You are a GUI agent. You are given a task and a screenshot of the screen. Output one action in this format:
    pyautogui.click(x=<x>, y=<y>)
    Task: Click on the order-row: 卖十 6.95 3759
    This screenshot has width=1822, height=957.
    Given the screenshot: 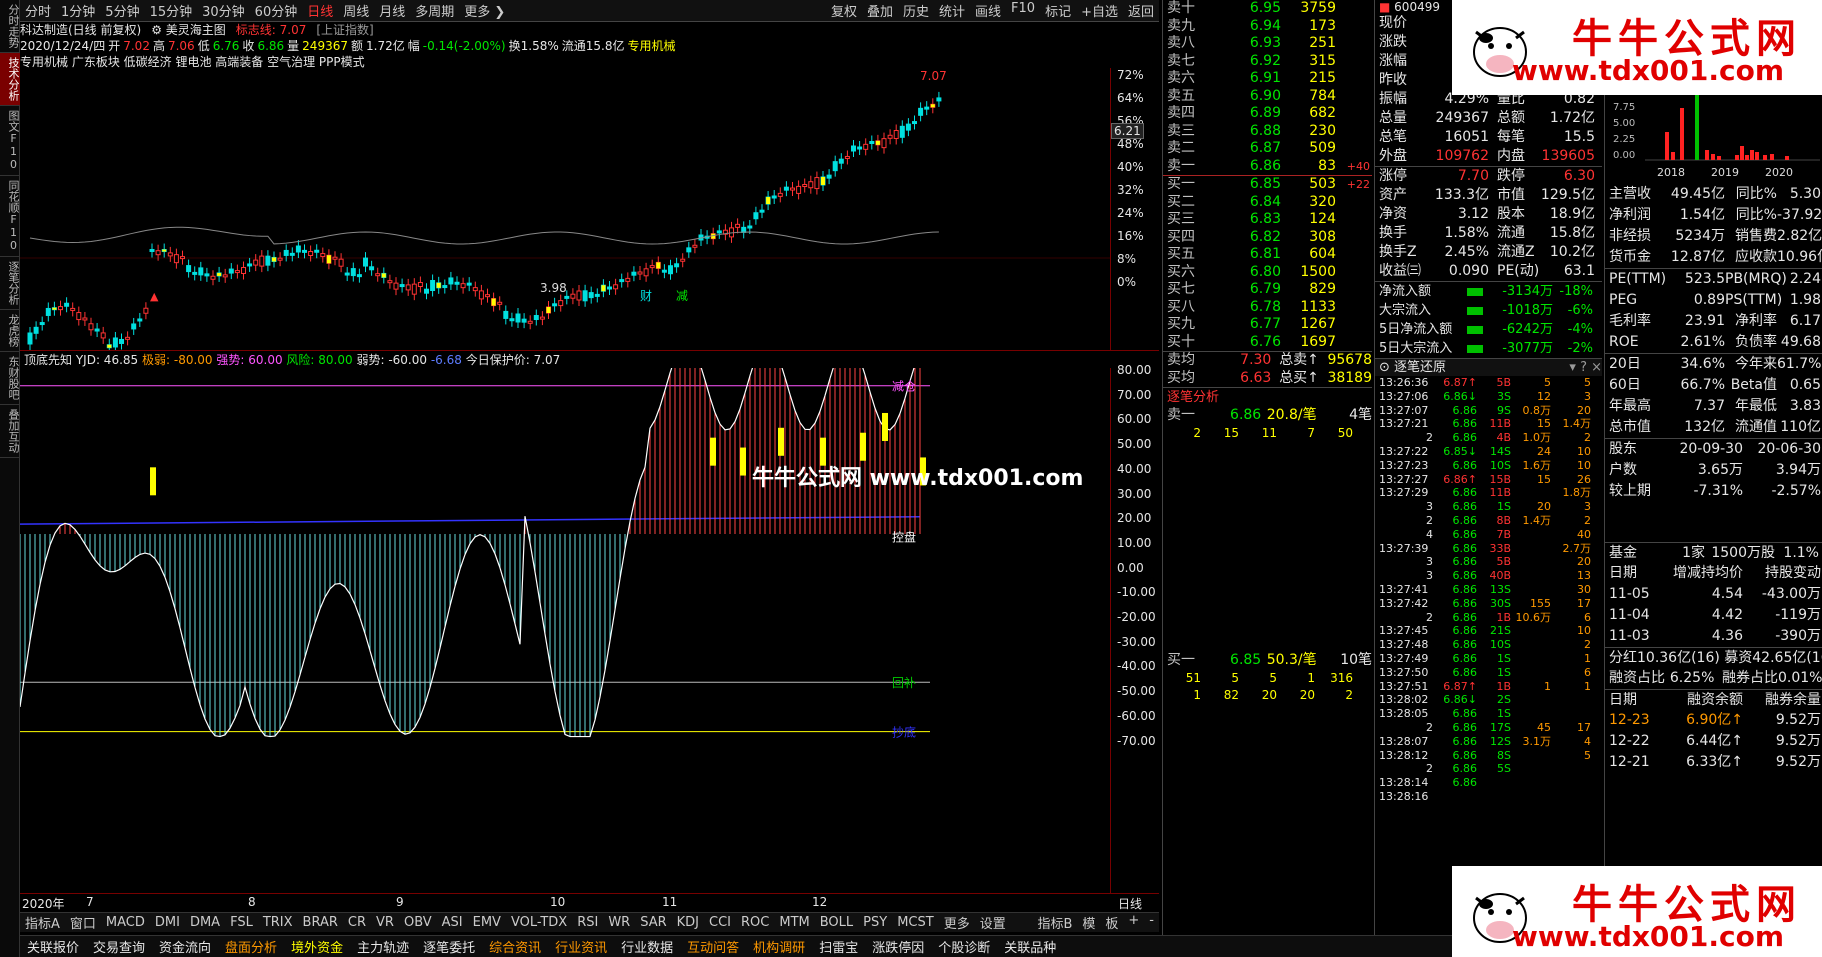 What is the action you would take?
    pyautogui.click(x=1267, y=9)
    